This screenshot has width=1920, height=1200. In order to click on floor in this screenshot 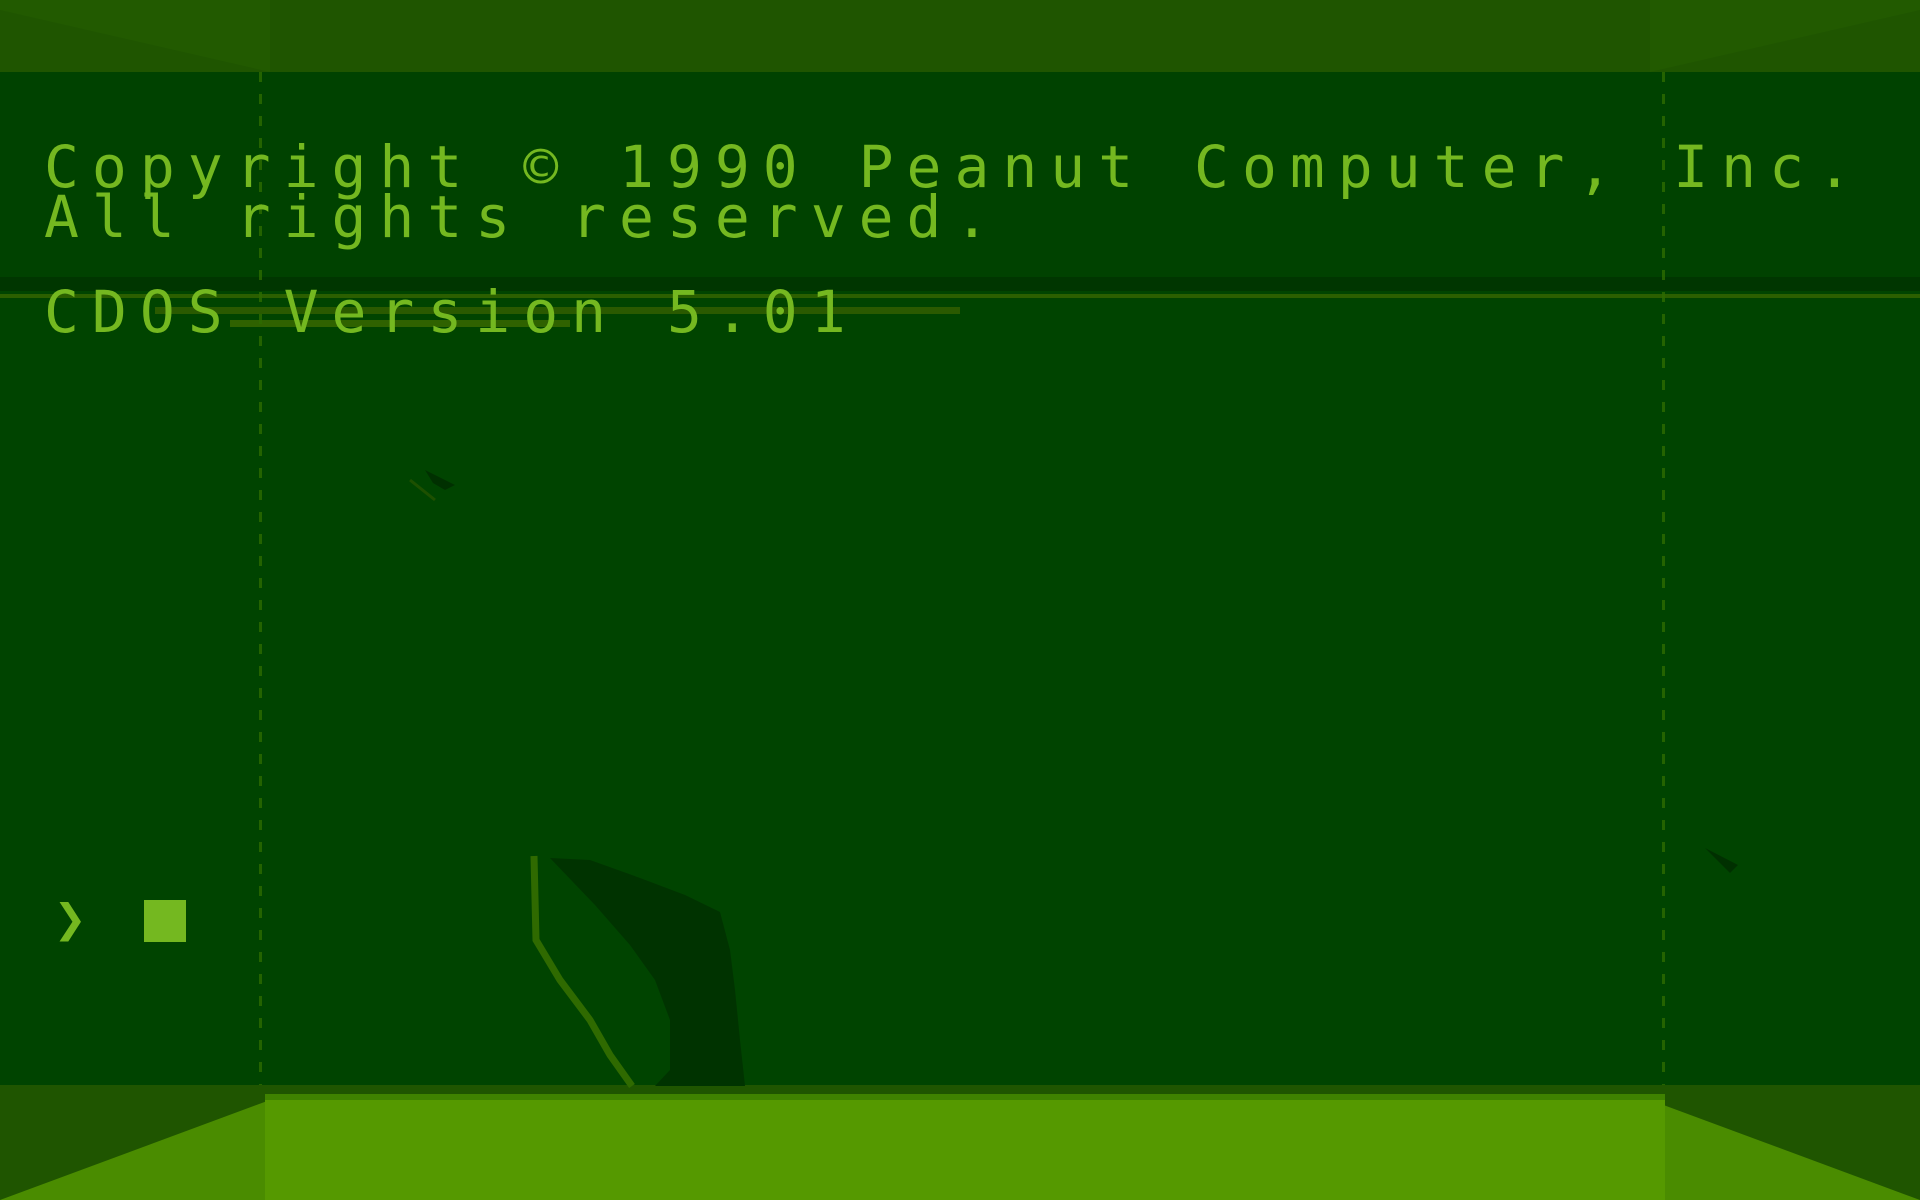, I will do `click(965, 1150)`.